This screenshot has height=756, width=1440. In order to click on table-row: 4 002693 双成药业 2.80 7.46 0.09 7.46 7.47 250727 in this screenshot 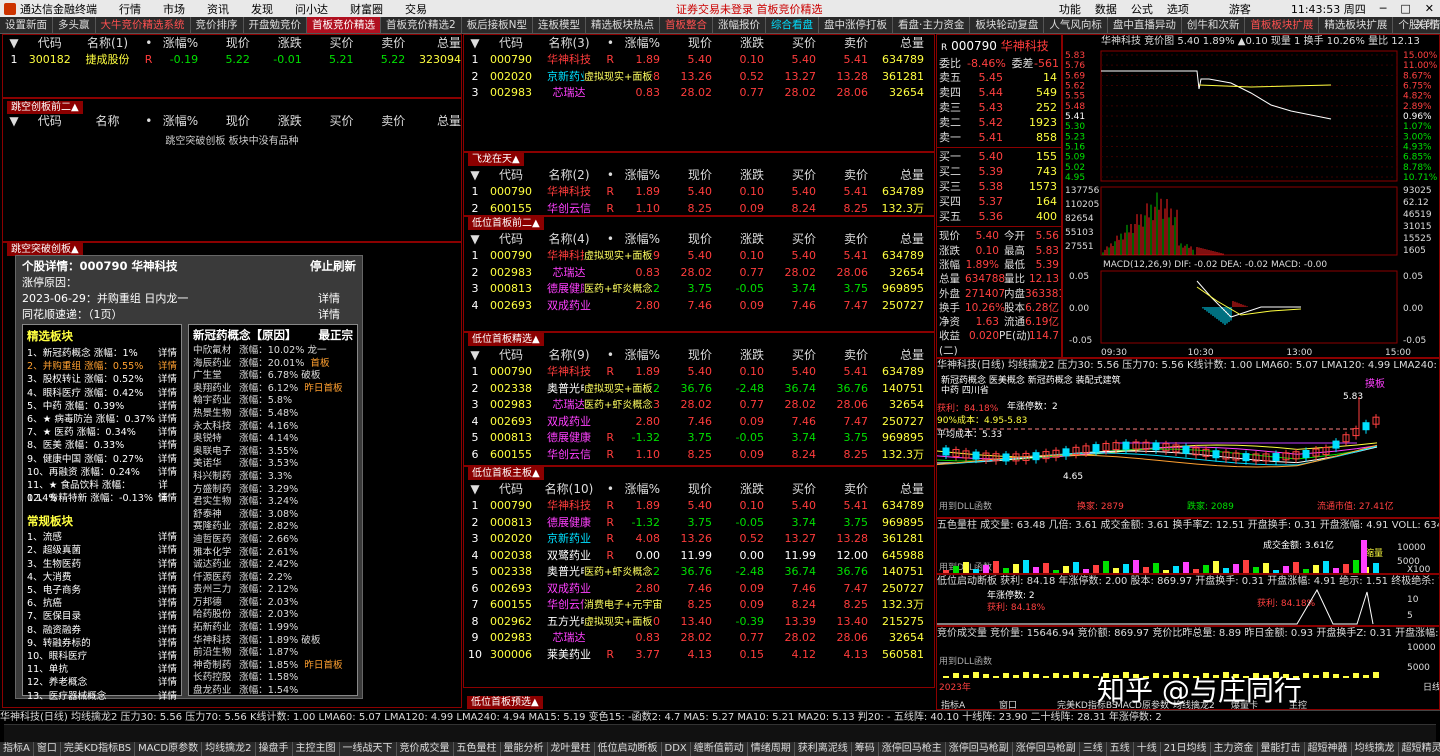, I will do `click(699, 422)`.